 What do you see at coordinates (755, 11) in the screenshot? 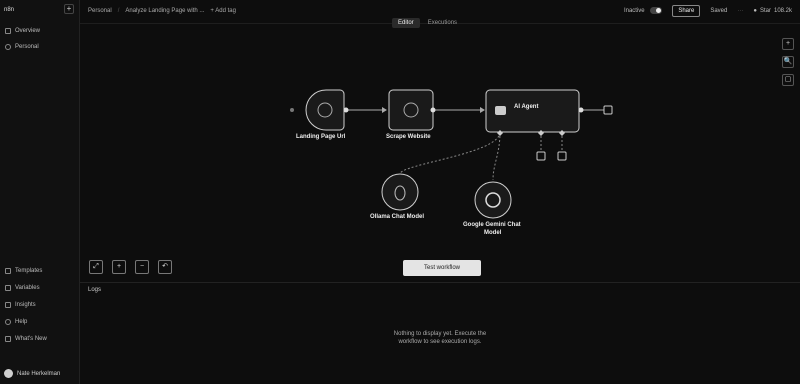
I see `github-icon: ●` at bounding box center [755, 11].